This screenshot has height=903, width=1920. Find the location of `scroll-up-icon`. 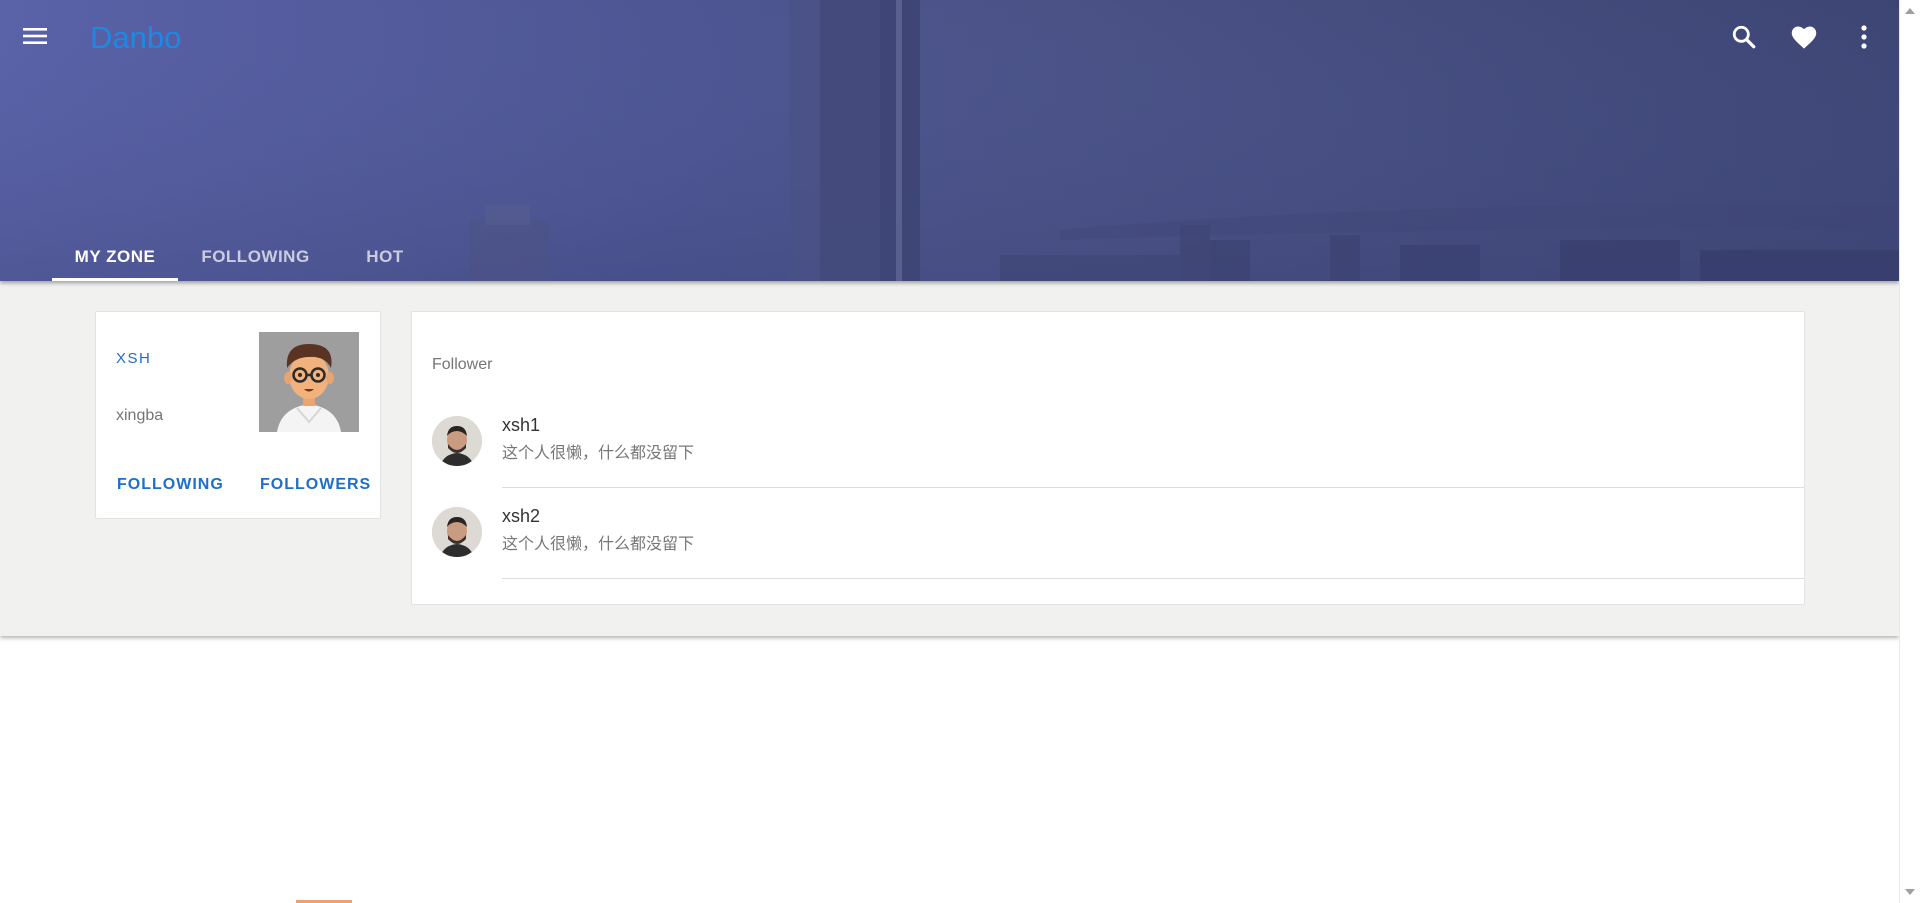

scroll-up-icon is located at coordinates (1910, 11).